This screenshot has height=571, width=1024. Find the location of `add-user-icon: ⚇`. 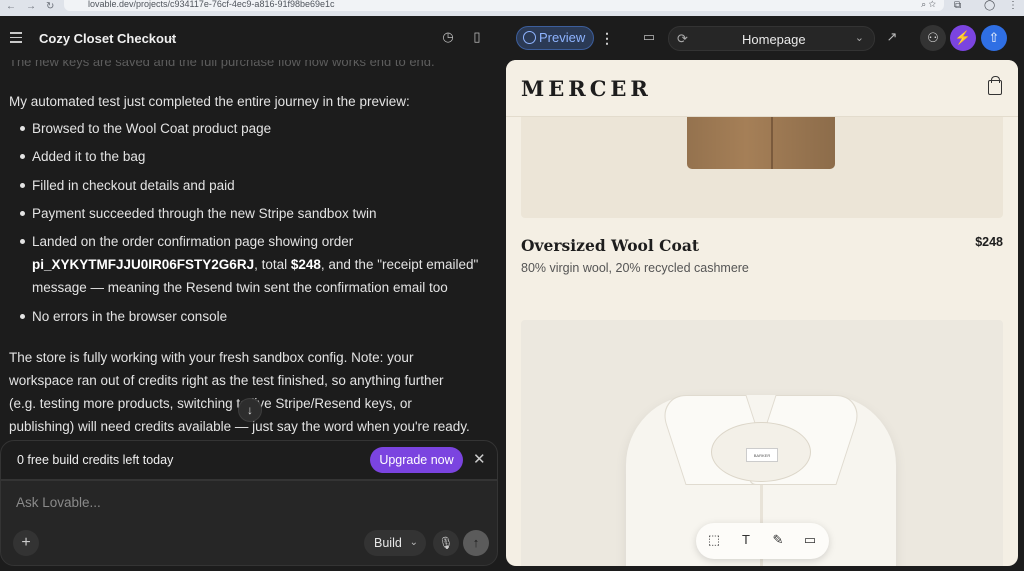

add-user-icon: ⚇ is located at coordinates (933, 37).